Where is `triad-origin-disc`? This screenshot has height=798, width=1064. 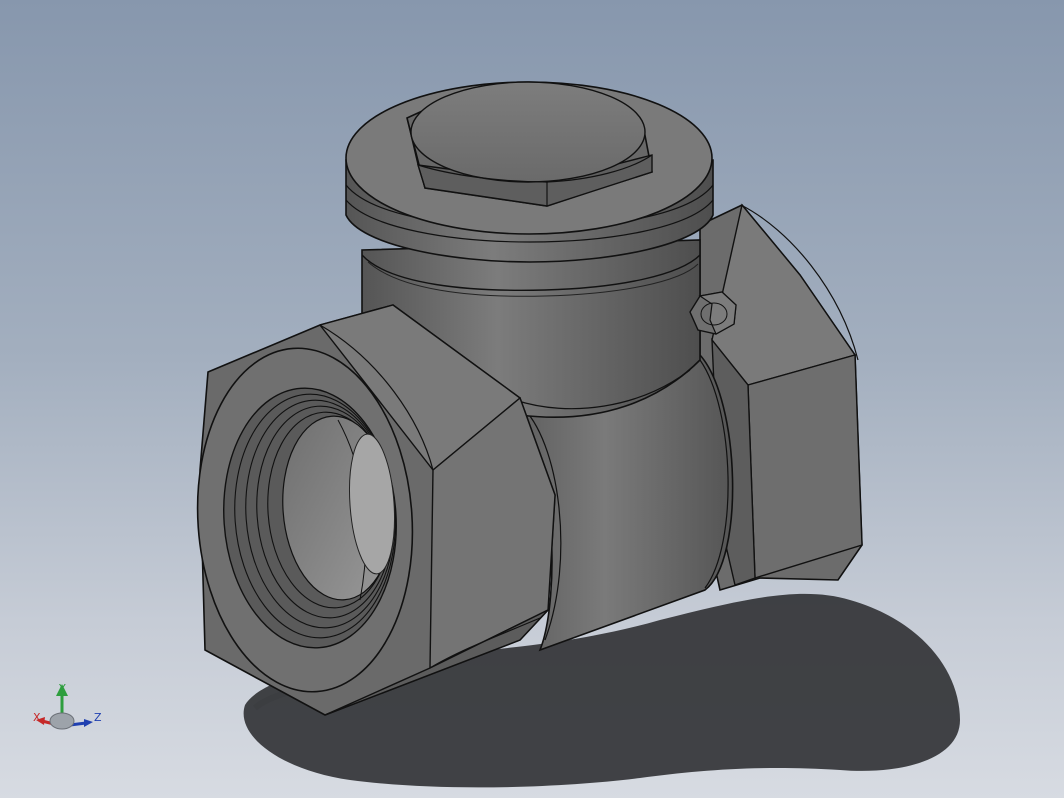
triad-origin-disc is located at coordinates (62, 721).